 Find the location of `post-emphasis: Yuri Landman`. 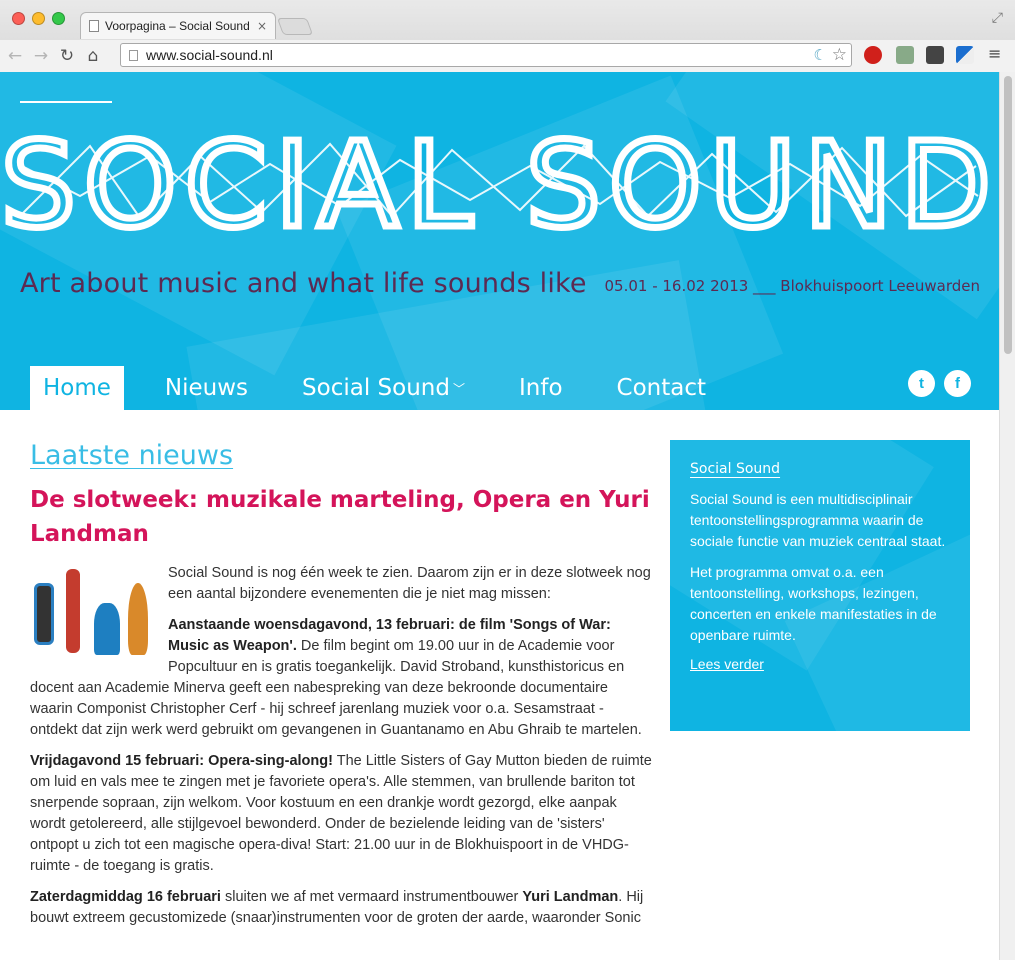

post-emphasis: Yuri Landman is located at coordinates (570, 897).